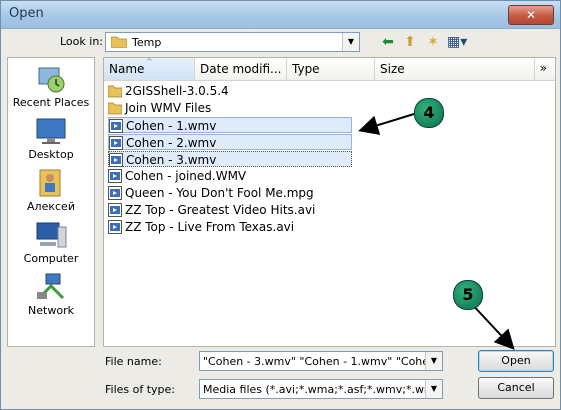  What do you see at coordinates (51, 102) in the screenshot?
I see `place-label: Recent Places` at bounding box center [51, 102].